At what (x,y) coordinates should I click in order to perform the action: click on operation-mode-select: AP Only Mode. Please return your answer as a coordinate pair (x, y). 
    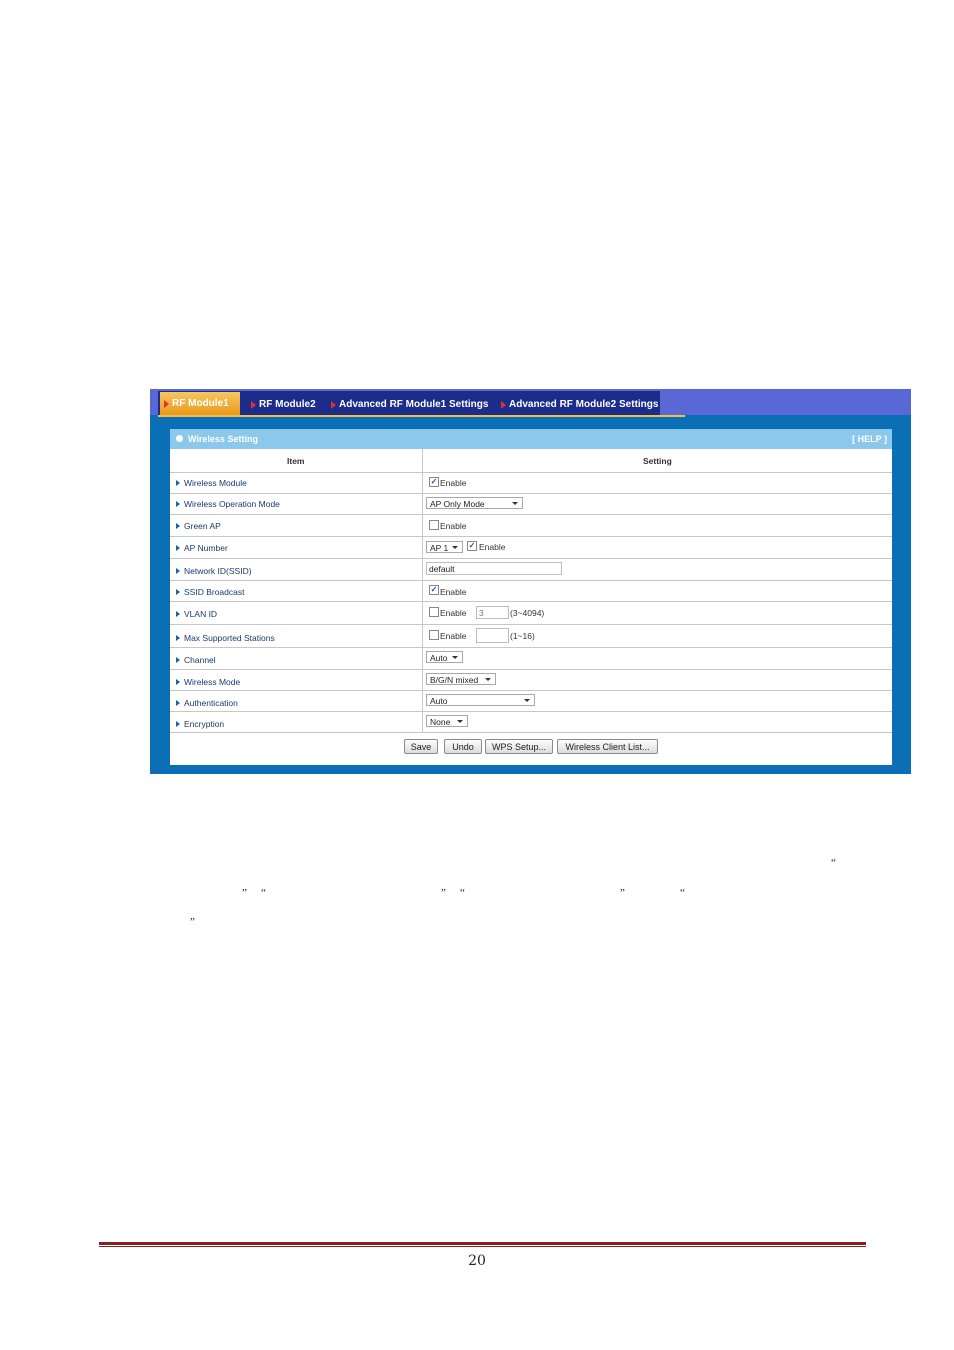
    Looking at the image, I should click on (474, 503).